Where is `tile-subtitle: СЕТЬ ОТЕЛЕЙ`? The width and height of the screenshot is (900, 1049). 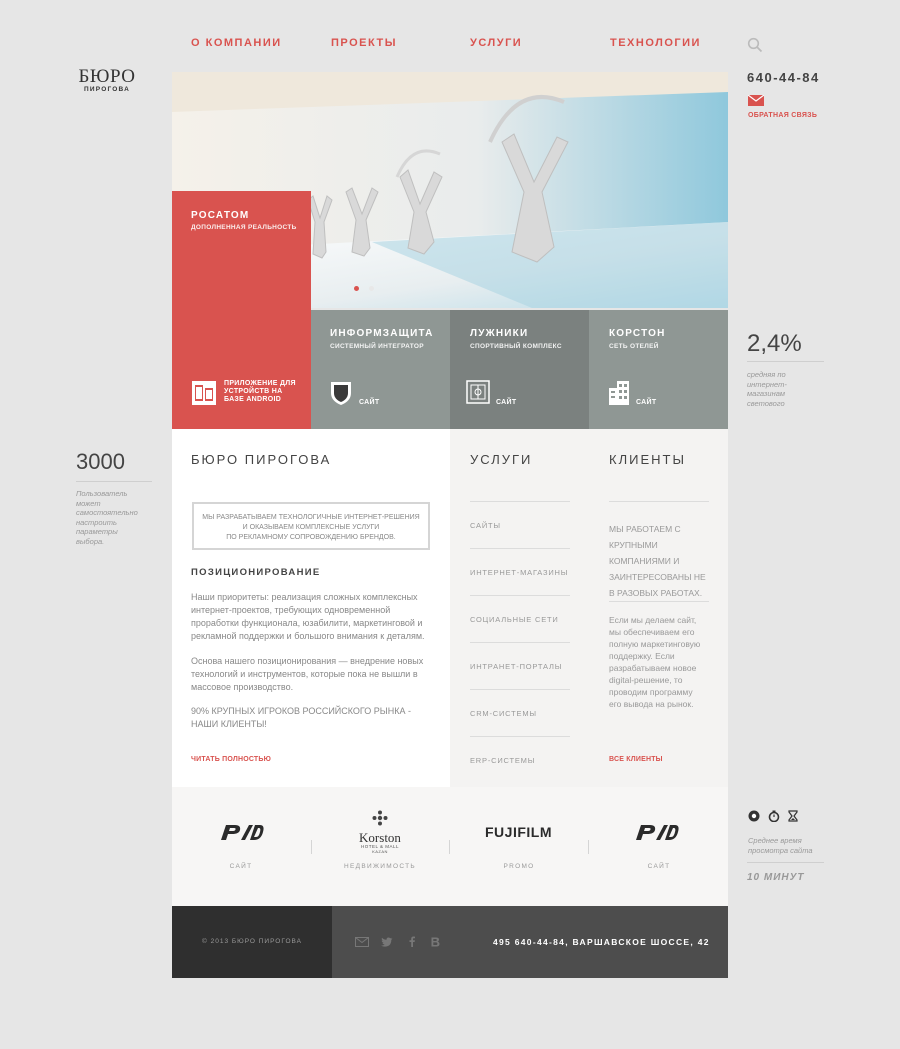 tile-subtitle: СЕТЬ ОТЕЛЕЙ is located at coordinates (634, 346).